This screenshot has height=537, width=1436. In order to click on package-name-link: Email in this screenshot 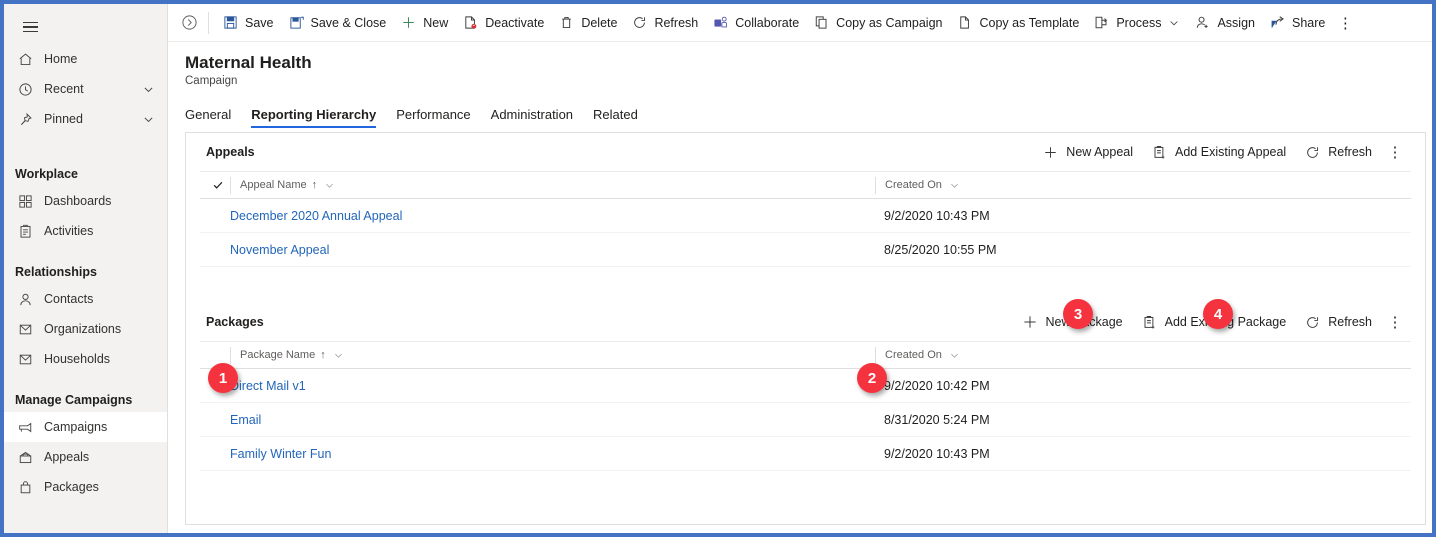, I will do `click(245, 420)`.